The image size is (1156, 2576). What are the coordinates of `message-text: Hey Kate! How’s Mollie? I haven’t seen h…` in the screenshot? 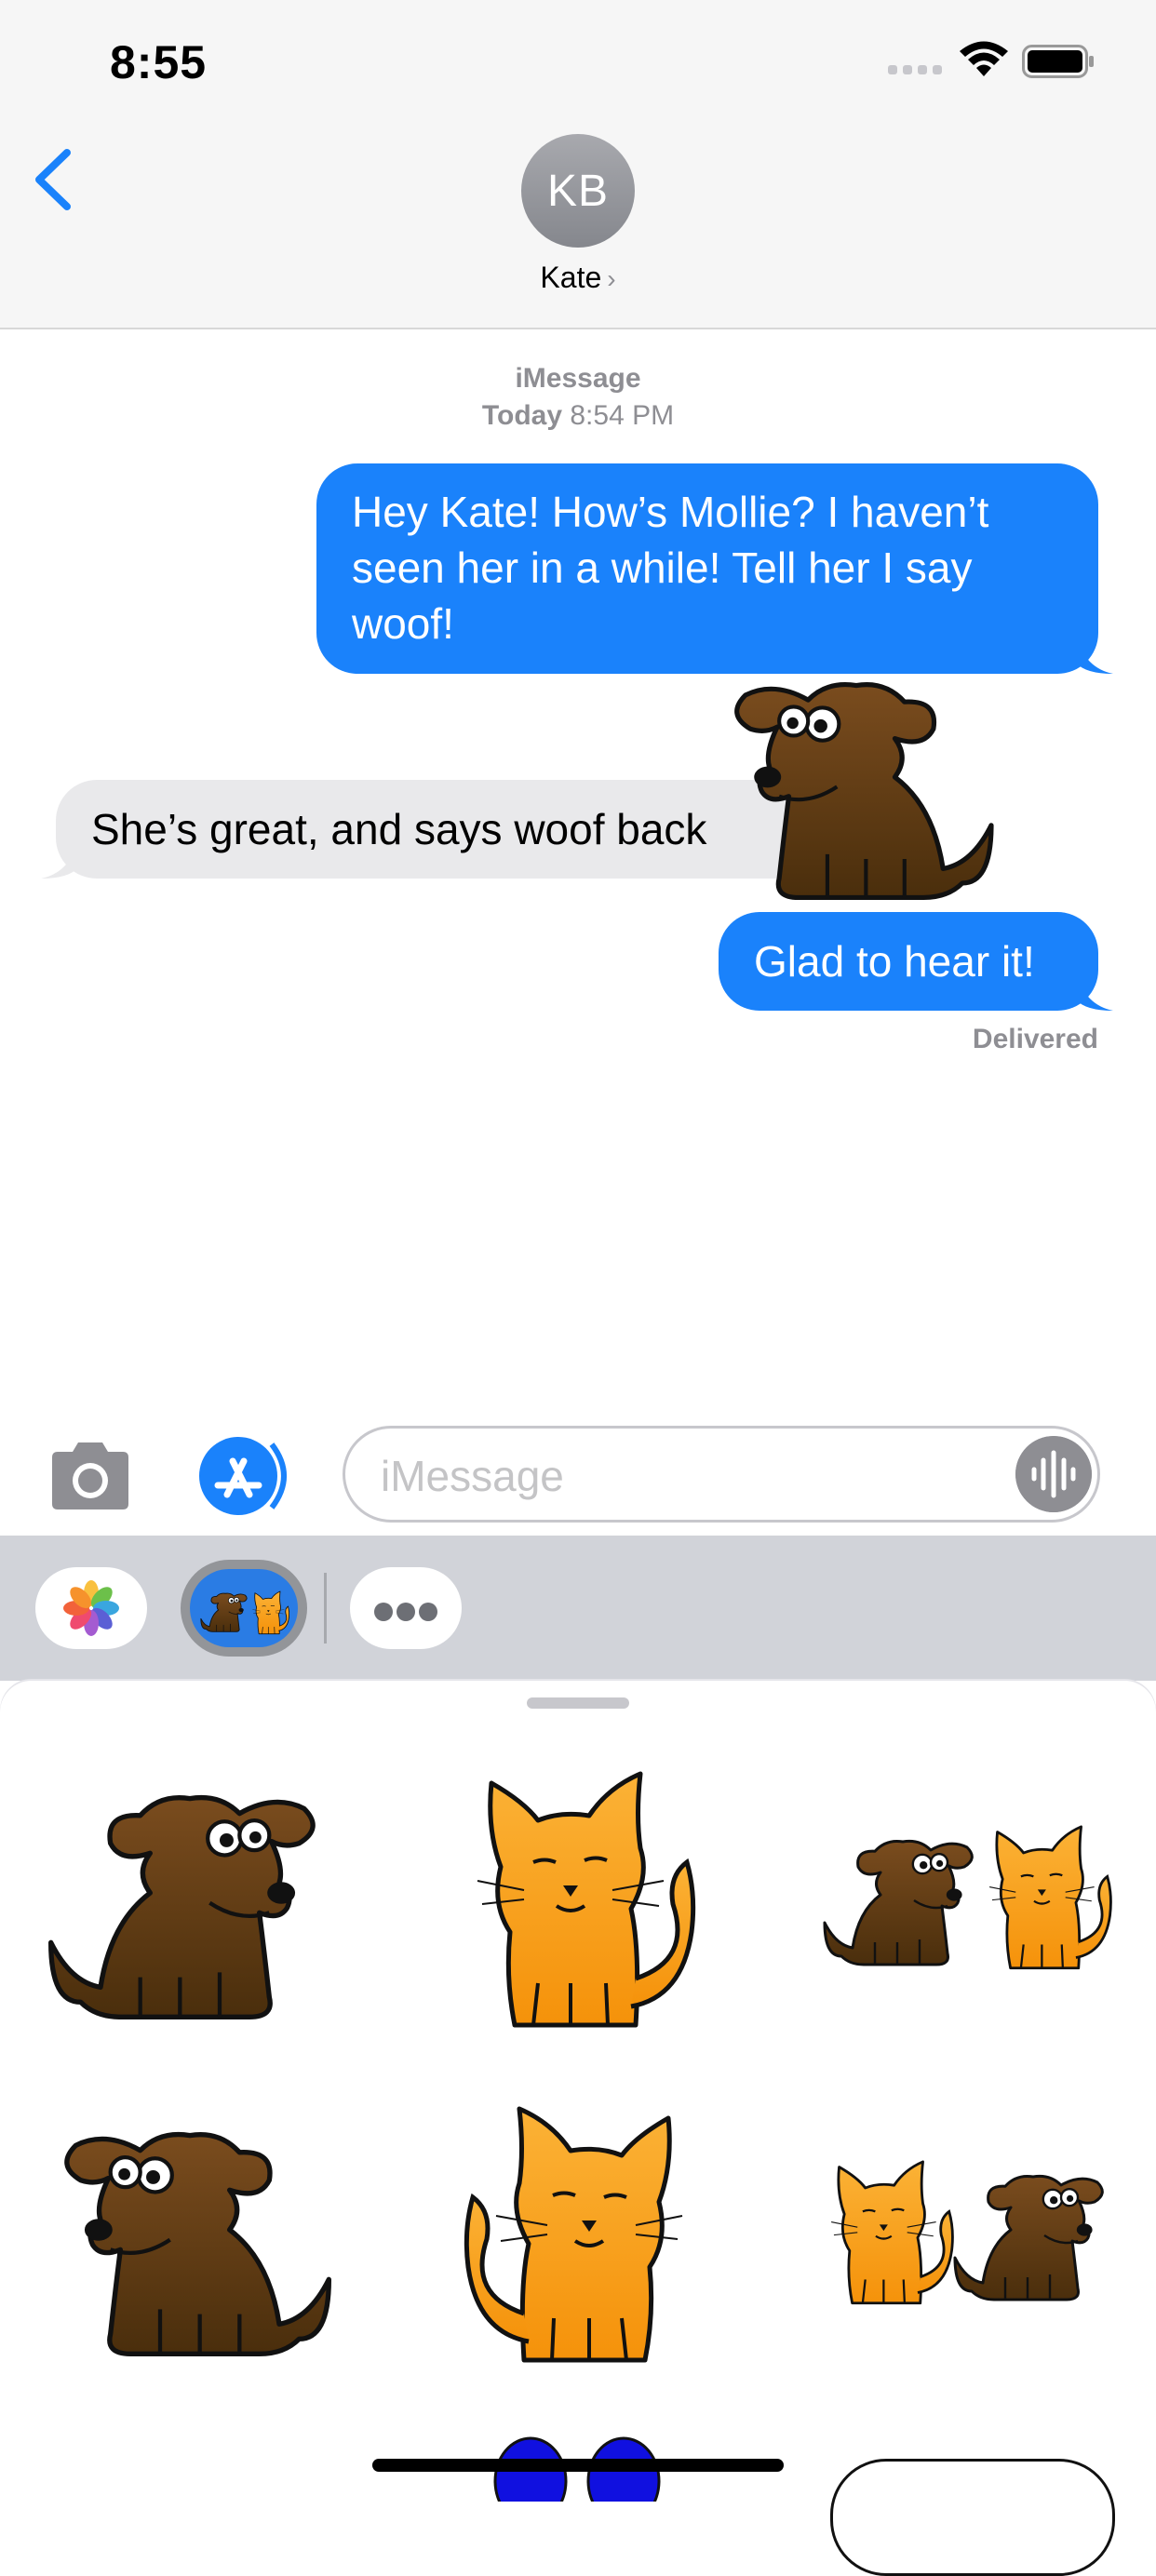 It's located at (670, 568).